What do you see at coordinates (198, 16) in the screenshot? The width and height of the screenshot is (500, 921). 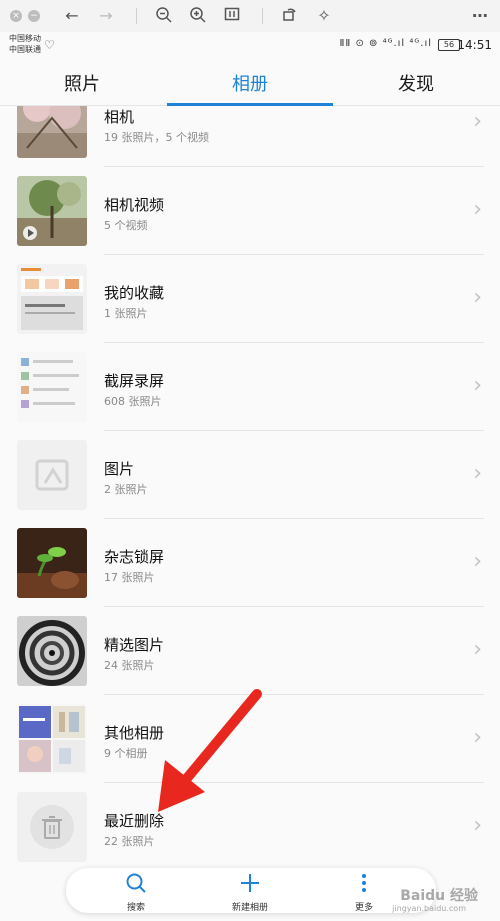 I see `zoom-in-icon` at bounding box center [198, 16].